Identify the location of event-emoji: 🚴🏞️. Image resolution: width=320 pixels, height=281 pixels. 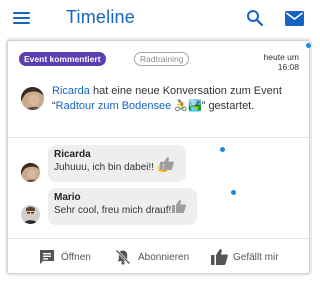
(188, 106).